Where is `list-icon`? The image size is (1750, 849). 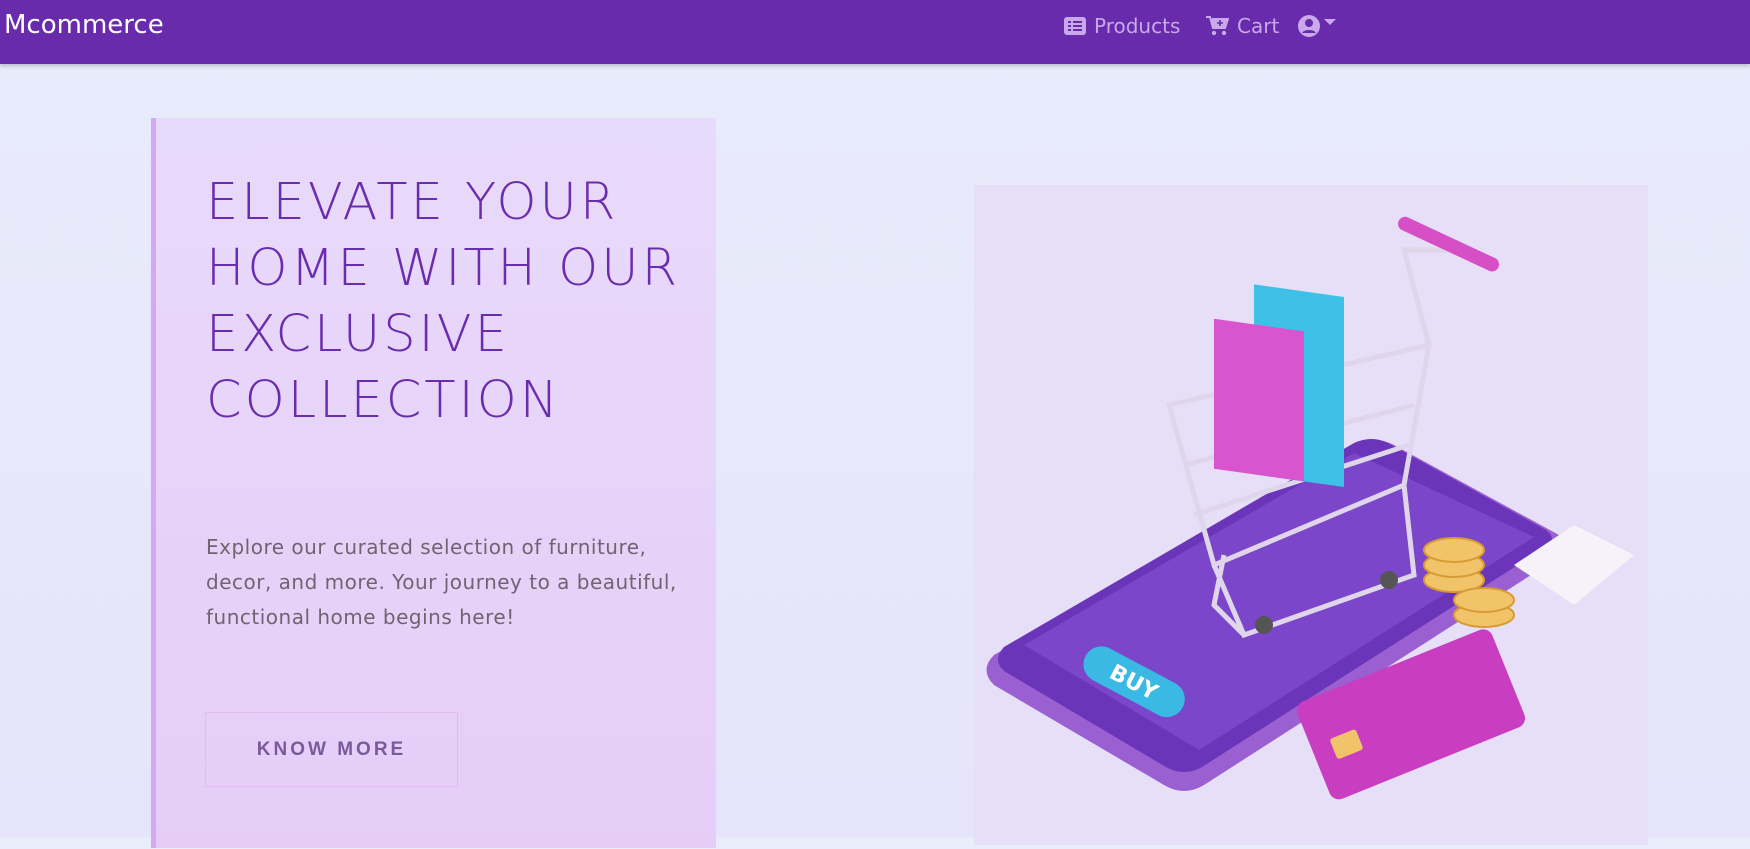
list-icon is located at coordinates (1075, 26).